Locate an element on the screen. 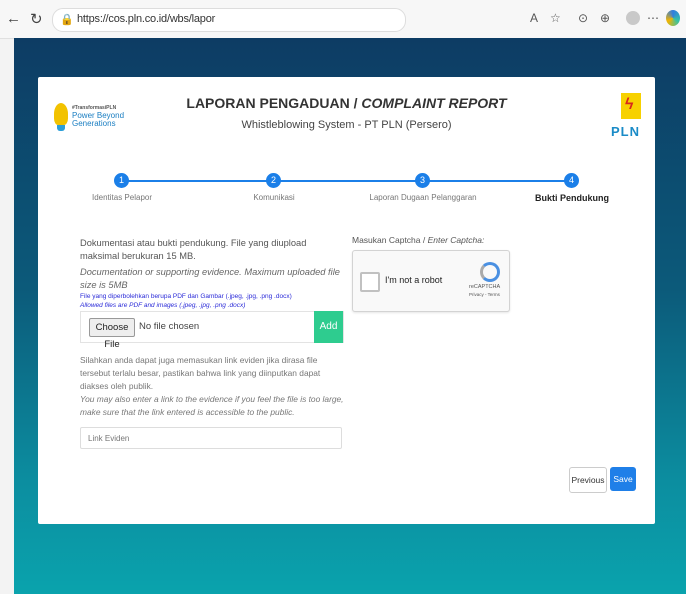 The width and height of the screenshot is (686, 594). captcha-label: Masukan Captcha / Enter Captcha: is located at coordinates (418, 240).